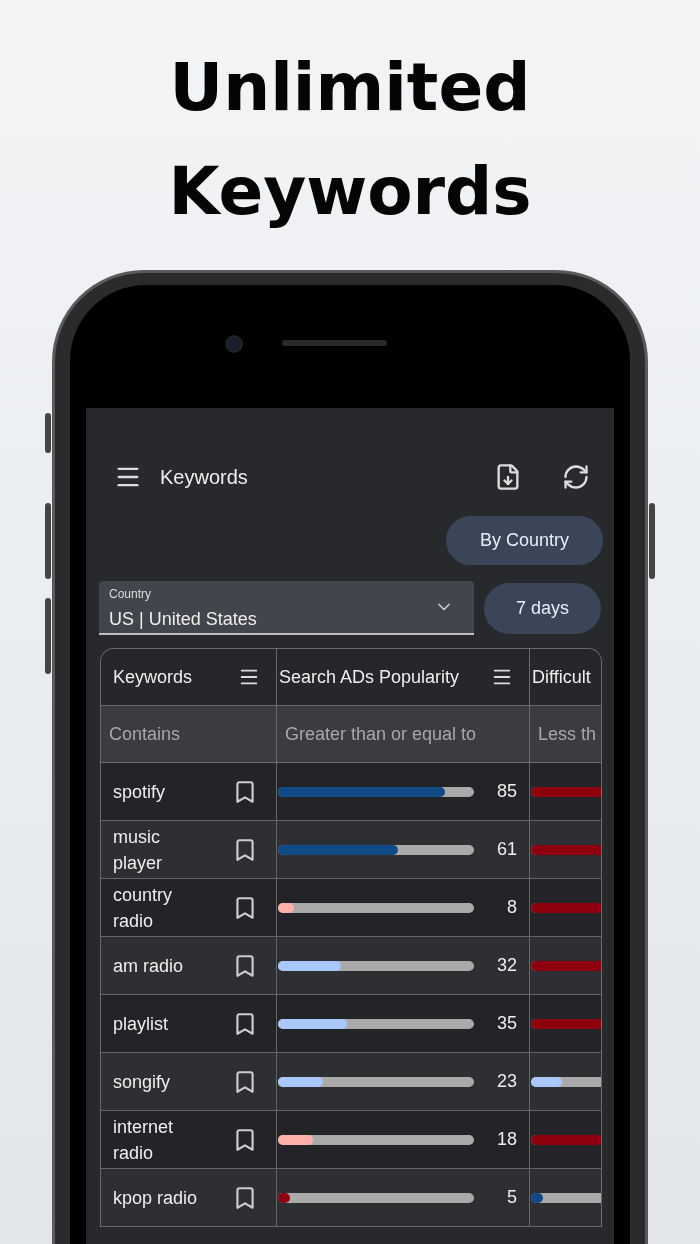 This screenshot has width=700, height=1244. I want to click on keyword-text: internet radio, so click(144, 1140).